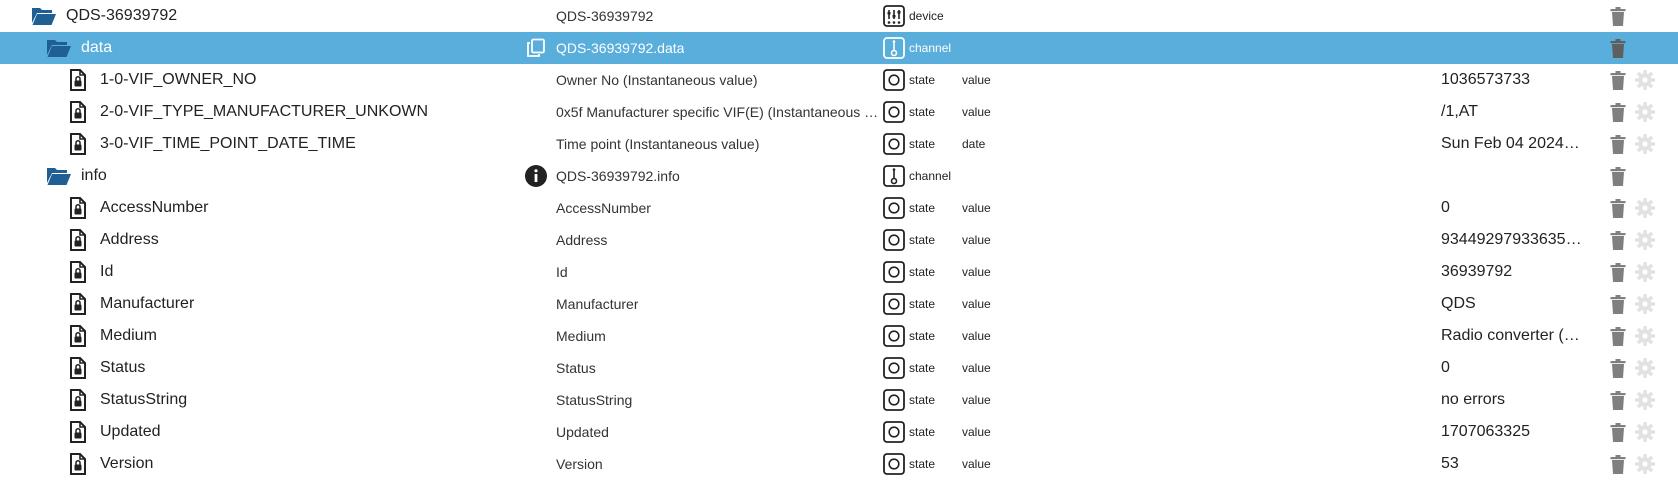  Describe the element at coordinates (839, 48) in the screenshot. I see `tree-row: data QDS-36939792.data channel` at that location.